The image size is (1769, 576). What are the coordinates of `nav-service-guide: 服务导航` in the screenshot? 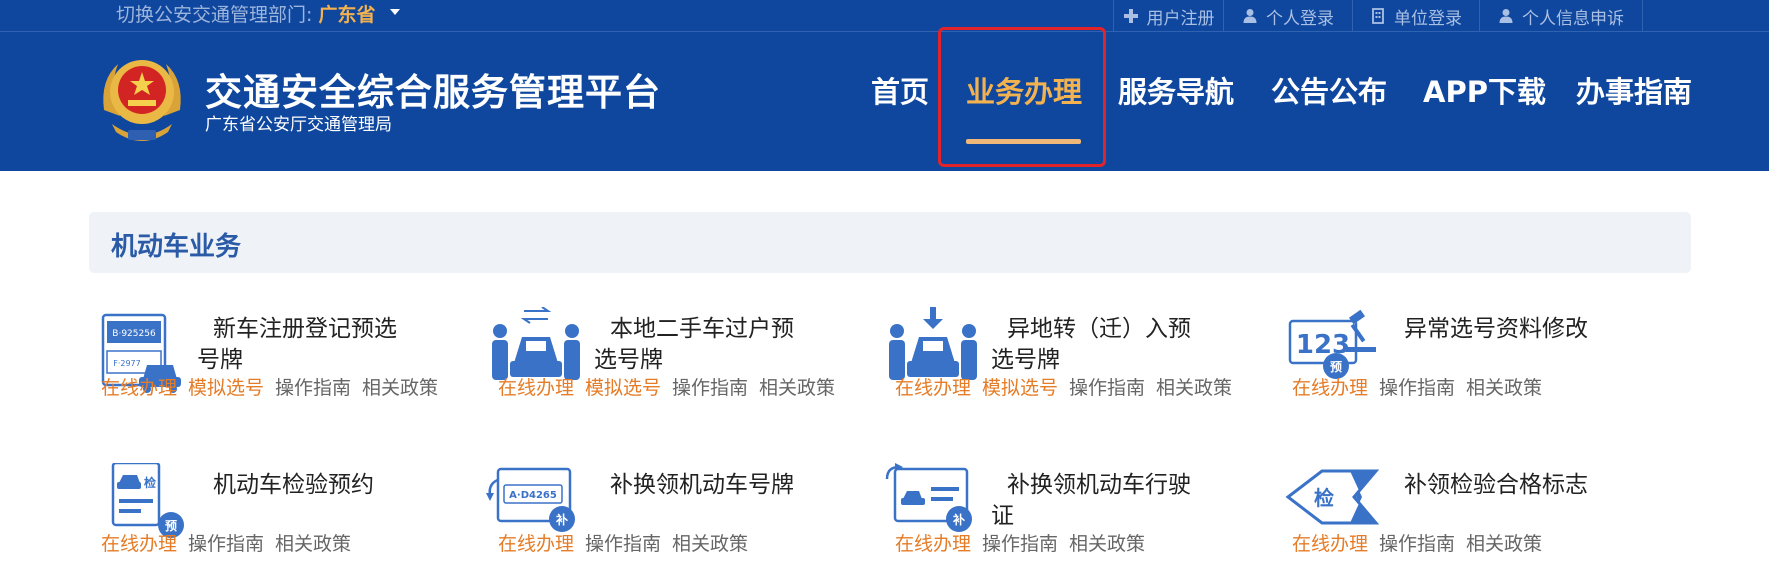 It's located at (1176, 92).